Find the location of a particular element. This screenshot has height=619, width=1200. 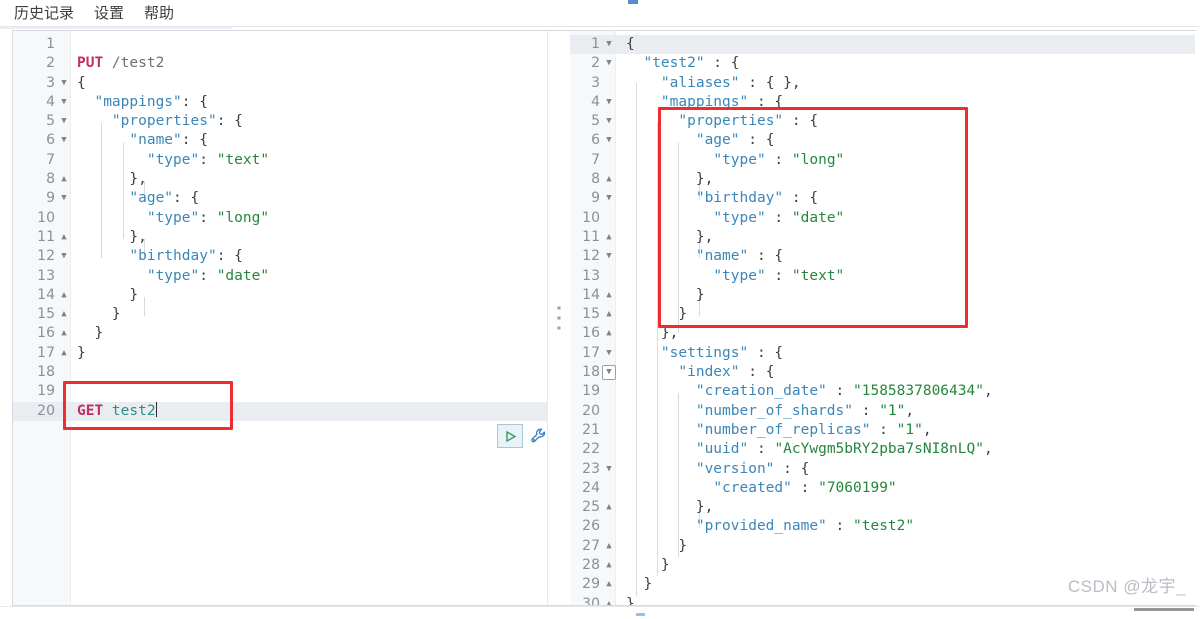

code-line: 3 ▼ { is located at coordinates (280, 83).